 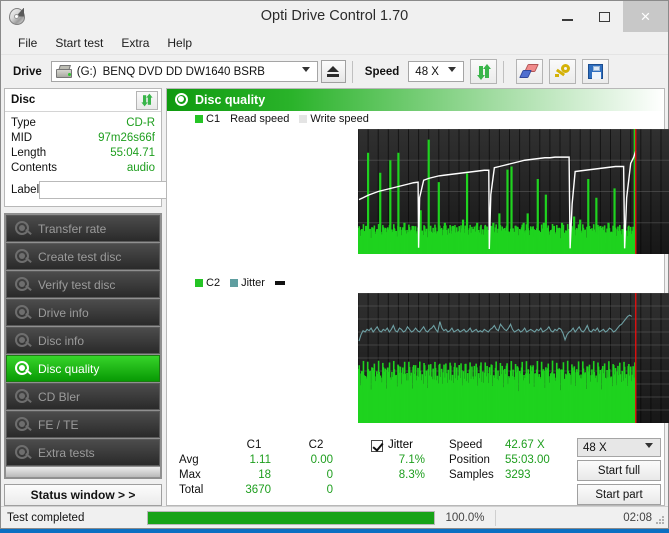 What do you see at coordinates (334, 16) in the screenshot?
I see `title-bar: Opti Drive Control 1.70 ×` at bounding box center [334, 16].